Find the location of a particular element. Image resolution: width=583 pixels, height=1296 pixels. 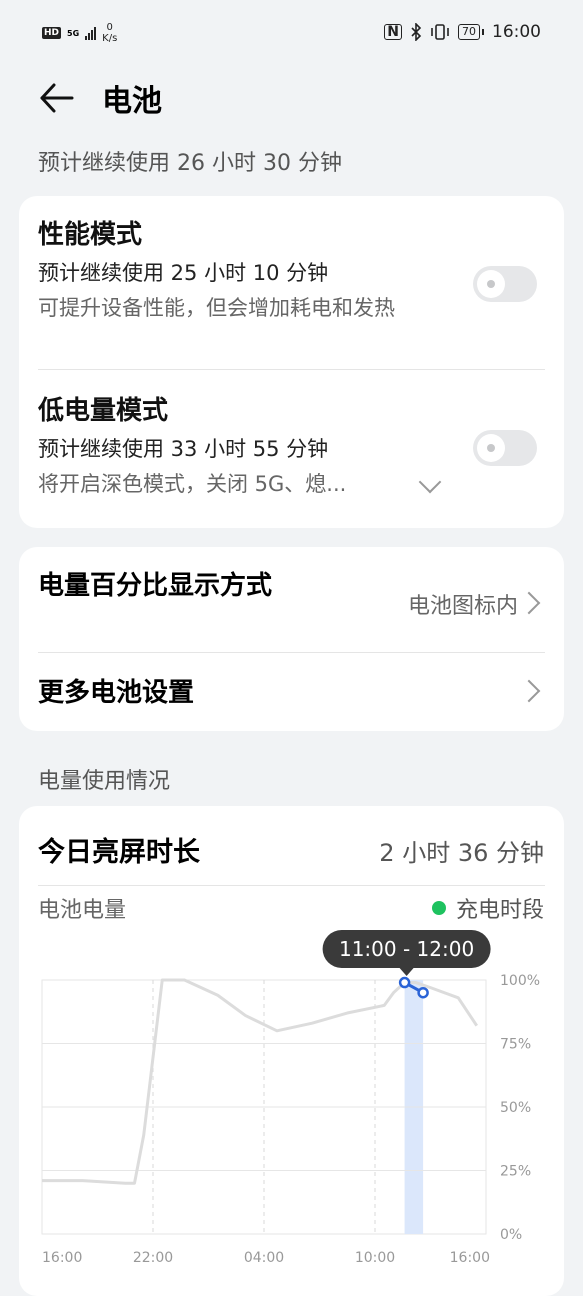

network-type: 5G is located at coordinates (73, 33).